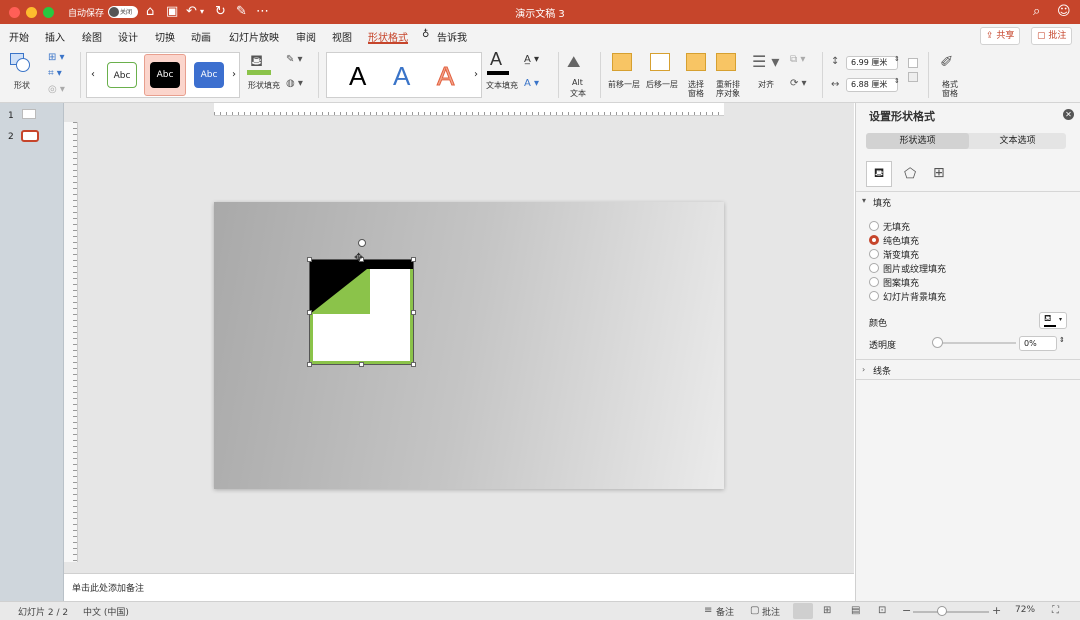  I want to click on size-dialog-button, so click(913, 77).